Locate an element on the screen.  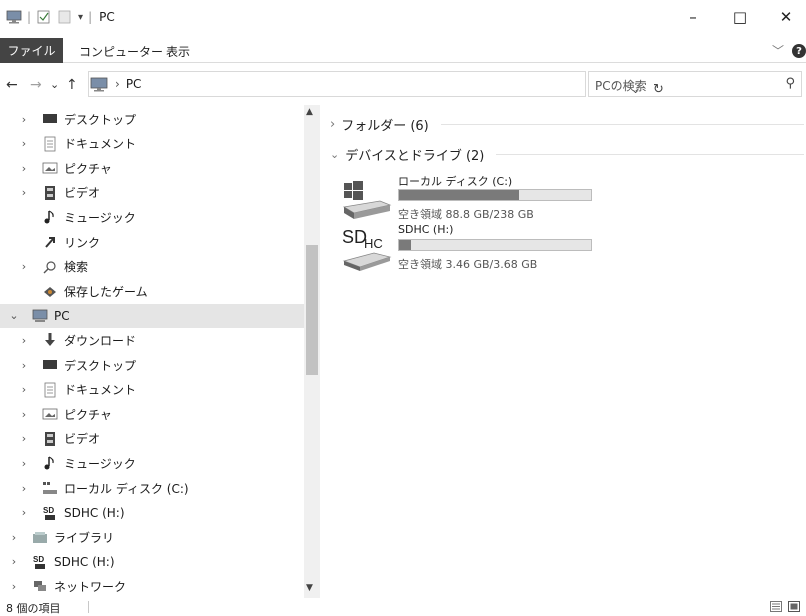
new-folder-icon is located at coordinates (65, 17).